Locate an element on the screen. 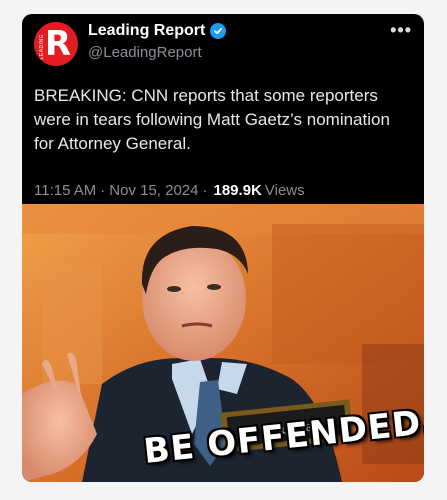  author-display-name: Leading Report is located at coordinates (146, 31).